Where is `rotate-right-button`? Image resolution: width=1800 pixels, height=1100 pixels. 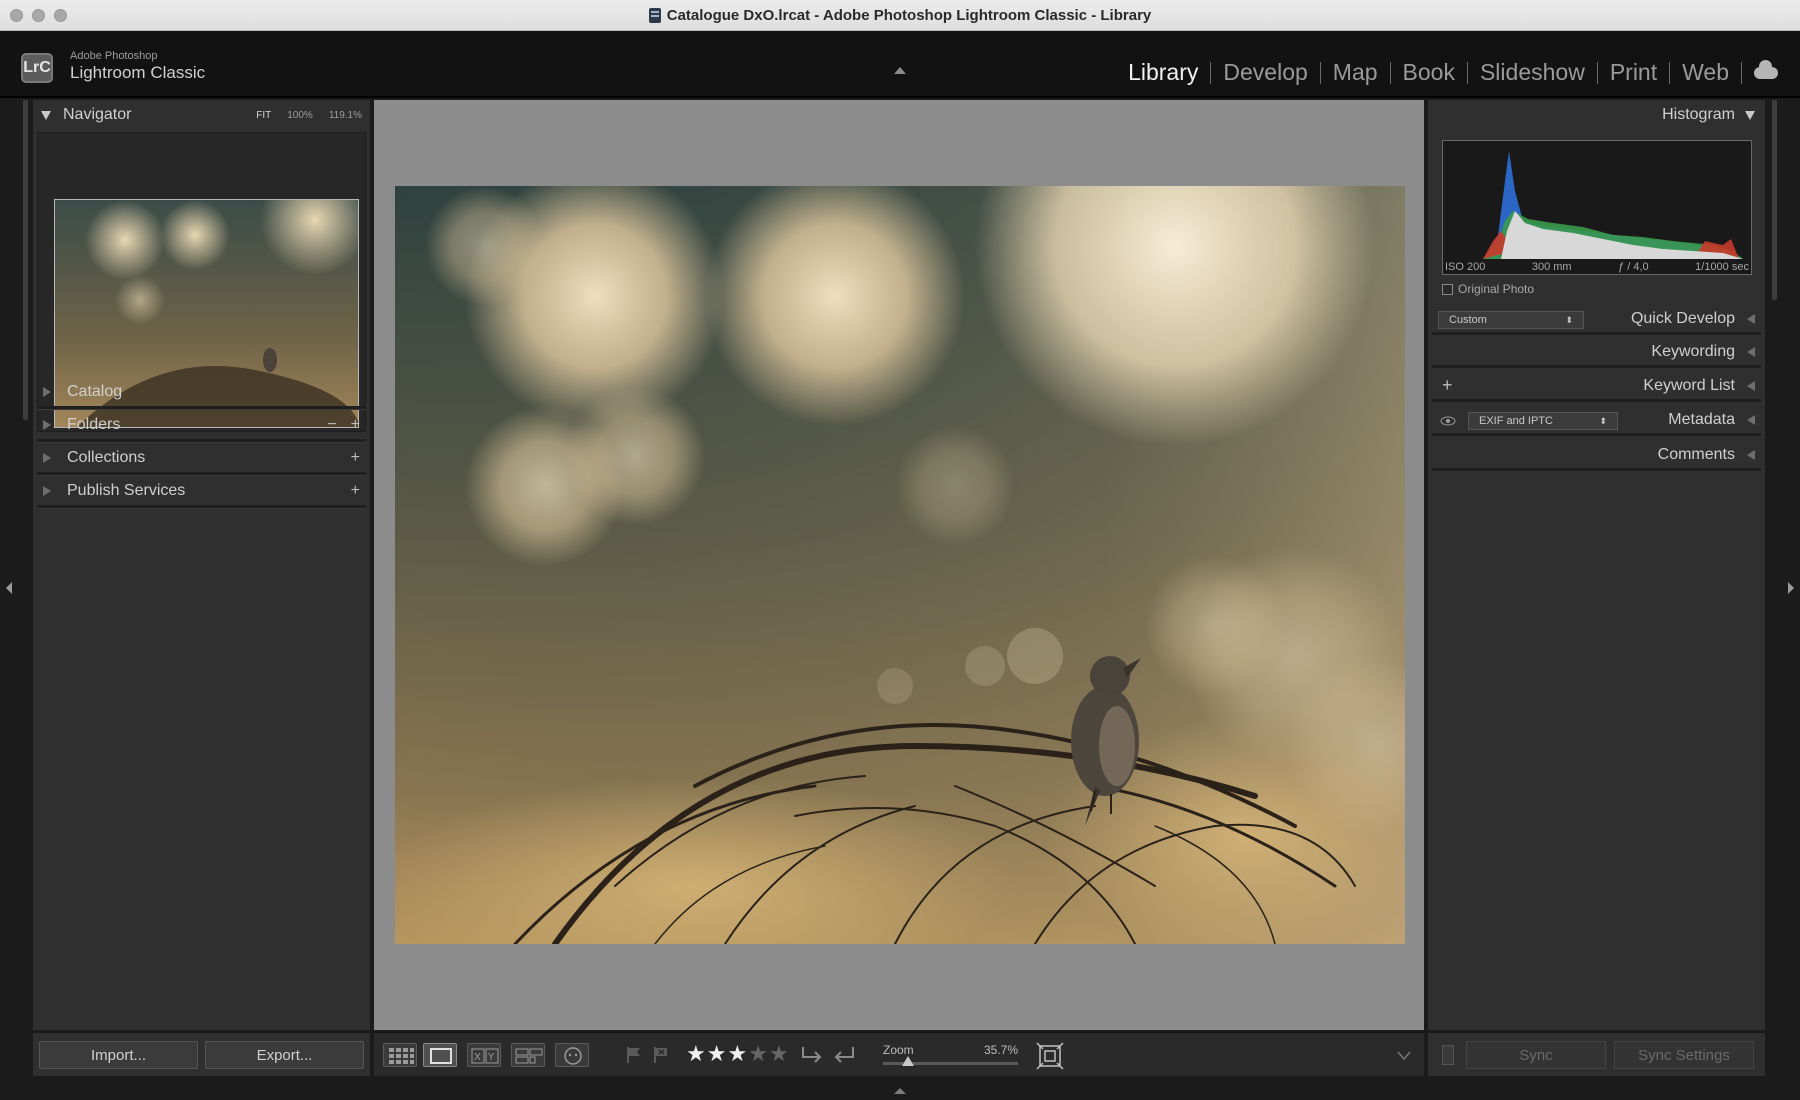 rotate-right-button is located at coordinates (844, 1053).